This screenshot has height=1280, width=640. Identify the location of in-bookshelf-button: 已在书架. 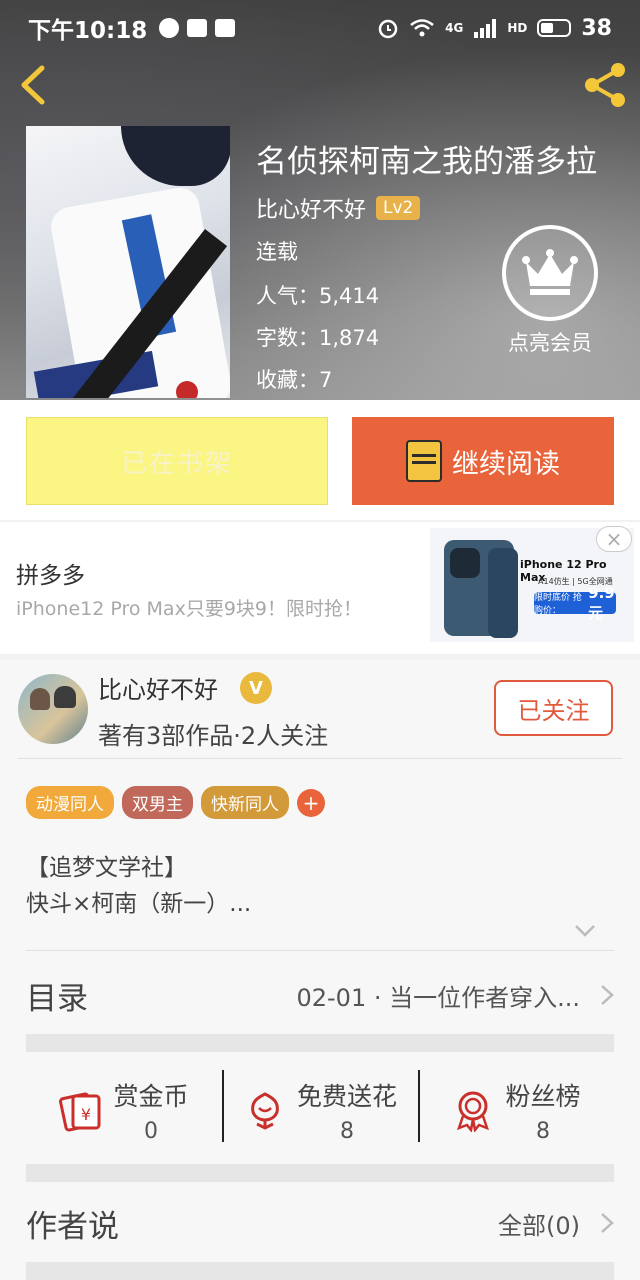
(177, 461).